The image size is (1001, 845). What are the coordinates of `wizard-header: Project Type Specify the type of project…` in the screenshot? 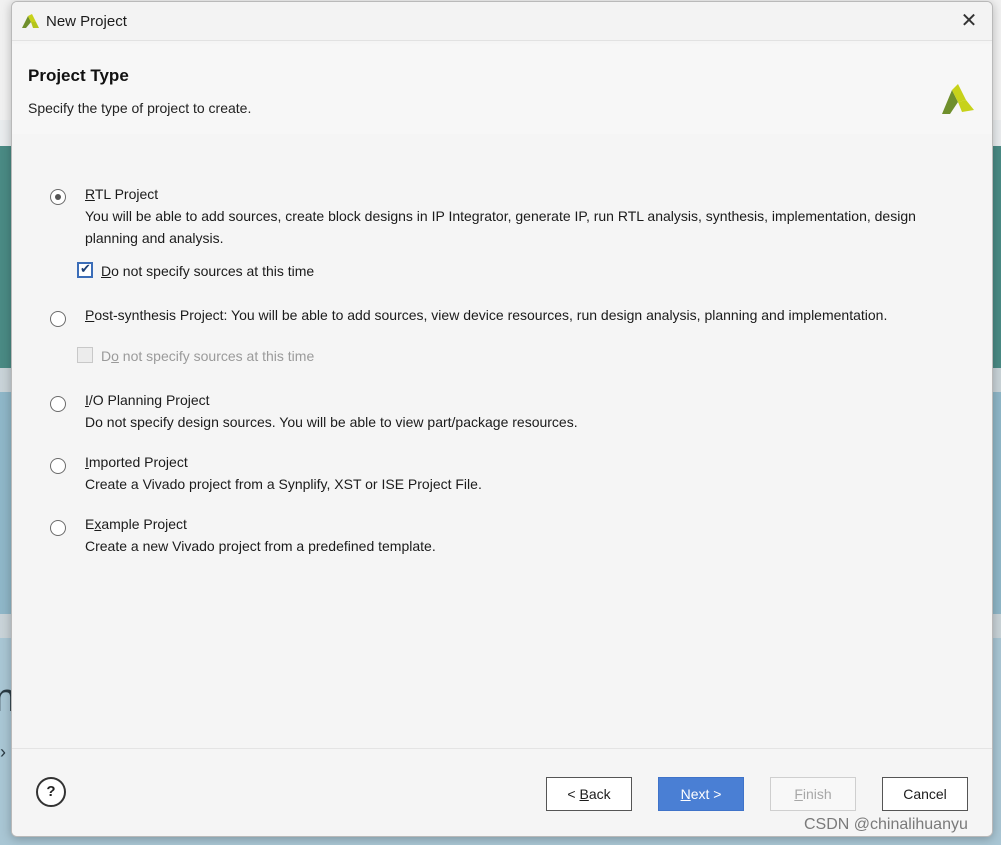 It's located at (502, 89).